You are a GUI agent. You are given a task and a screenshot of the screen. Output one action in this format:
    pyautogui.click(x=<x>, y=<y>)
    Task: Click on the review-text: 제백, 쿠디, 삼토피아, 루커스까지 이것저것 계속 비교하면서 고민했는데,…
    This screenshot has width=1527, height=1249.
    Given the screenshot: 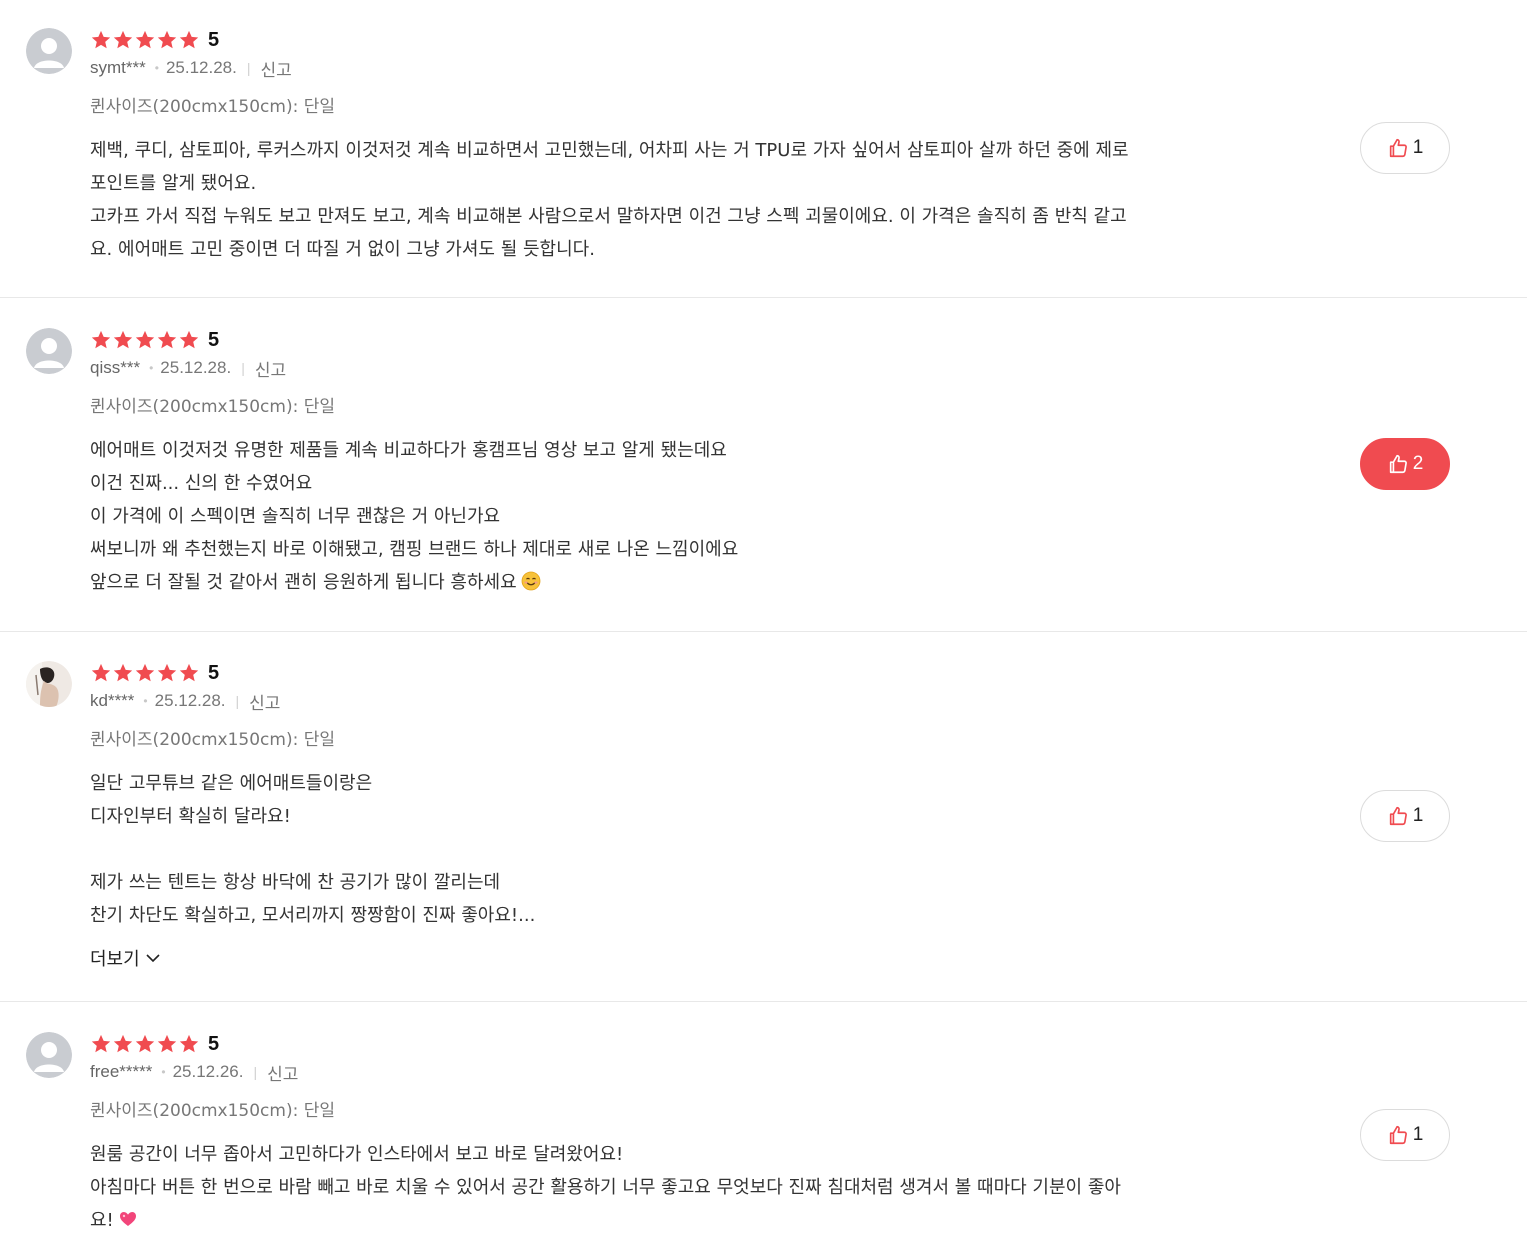 What is the action you would take?
    pyautogui.click(x=690, y=200)
    